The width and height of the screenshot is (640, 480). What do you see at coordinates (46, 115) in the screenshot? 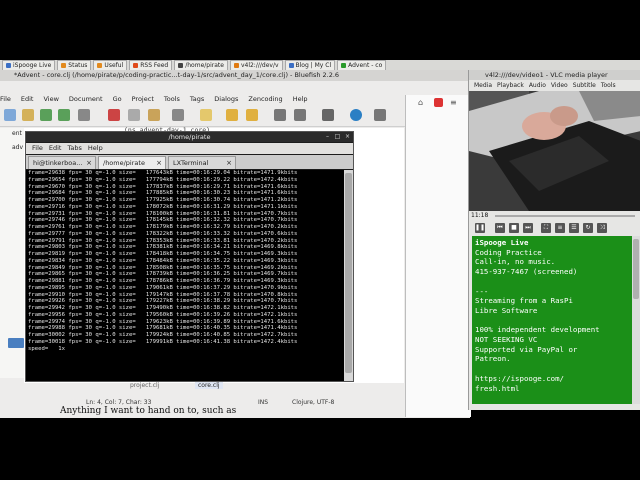
I see `save-icon` at bounding box center [46, 115].